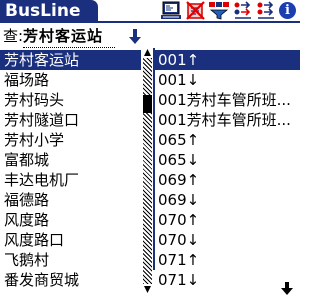  Describe the element at coordinates (70, 280) in the screenshot. I see `stop-list-item: 番发商贸城` at that location.